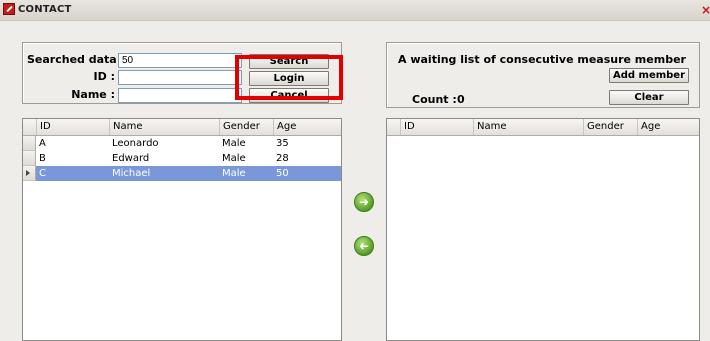  I want to click on cell-id: B, so click(42, 158).